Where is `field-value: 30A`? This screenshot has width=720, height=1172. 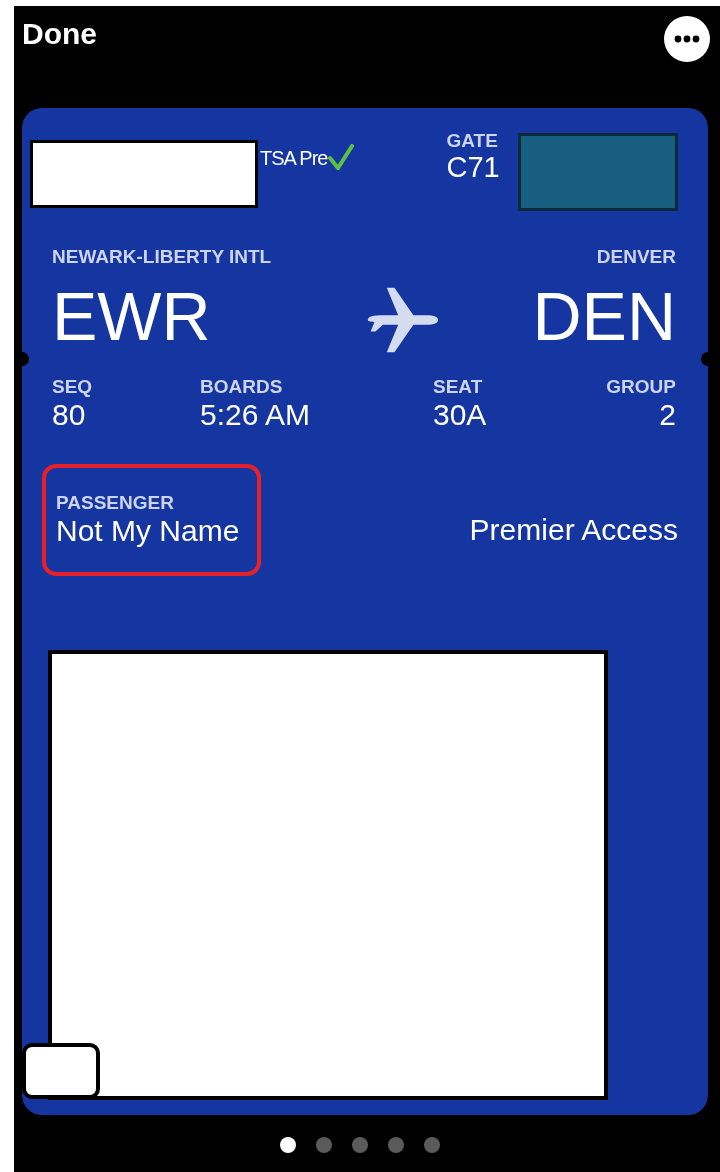
field-value: 30A is located at coordinates (460, 415).